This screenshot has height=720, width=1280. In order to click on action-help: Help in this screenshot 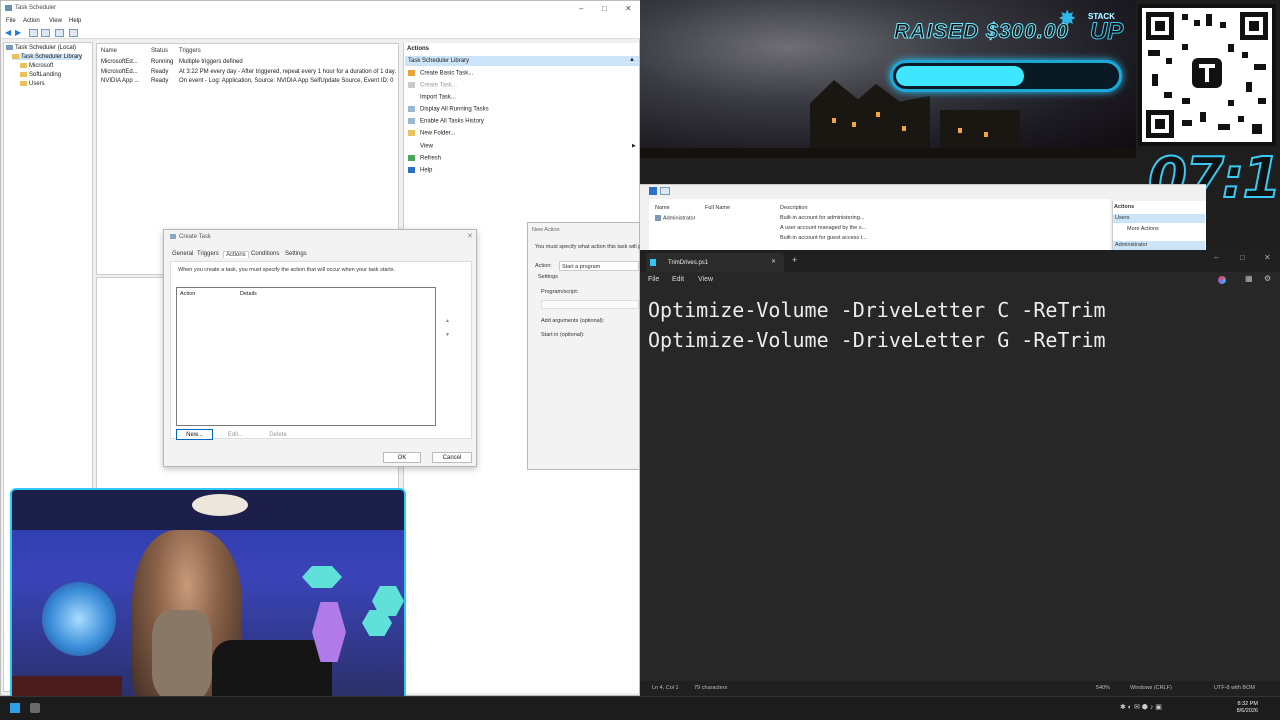, I will do `click(420, 170)`.